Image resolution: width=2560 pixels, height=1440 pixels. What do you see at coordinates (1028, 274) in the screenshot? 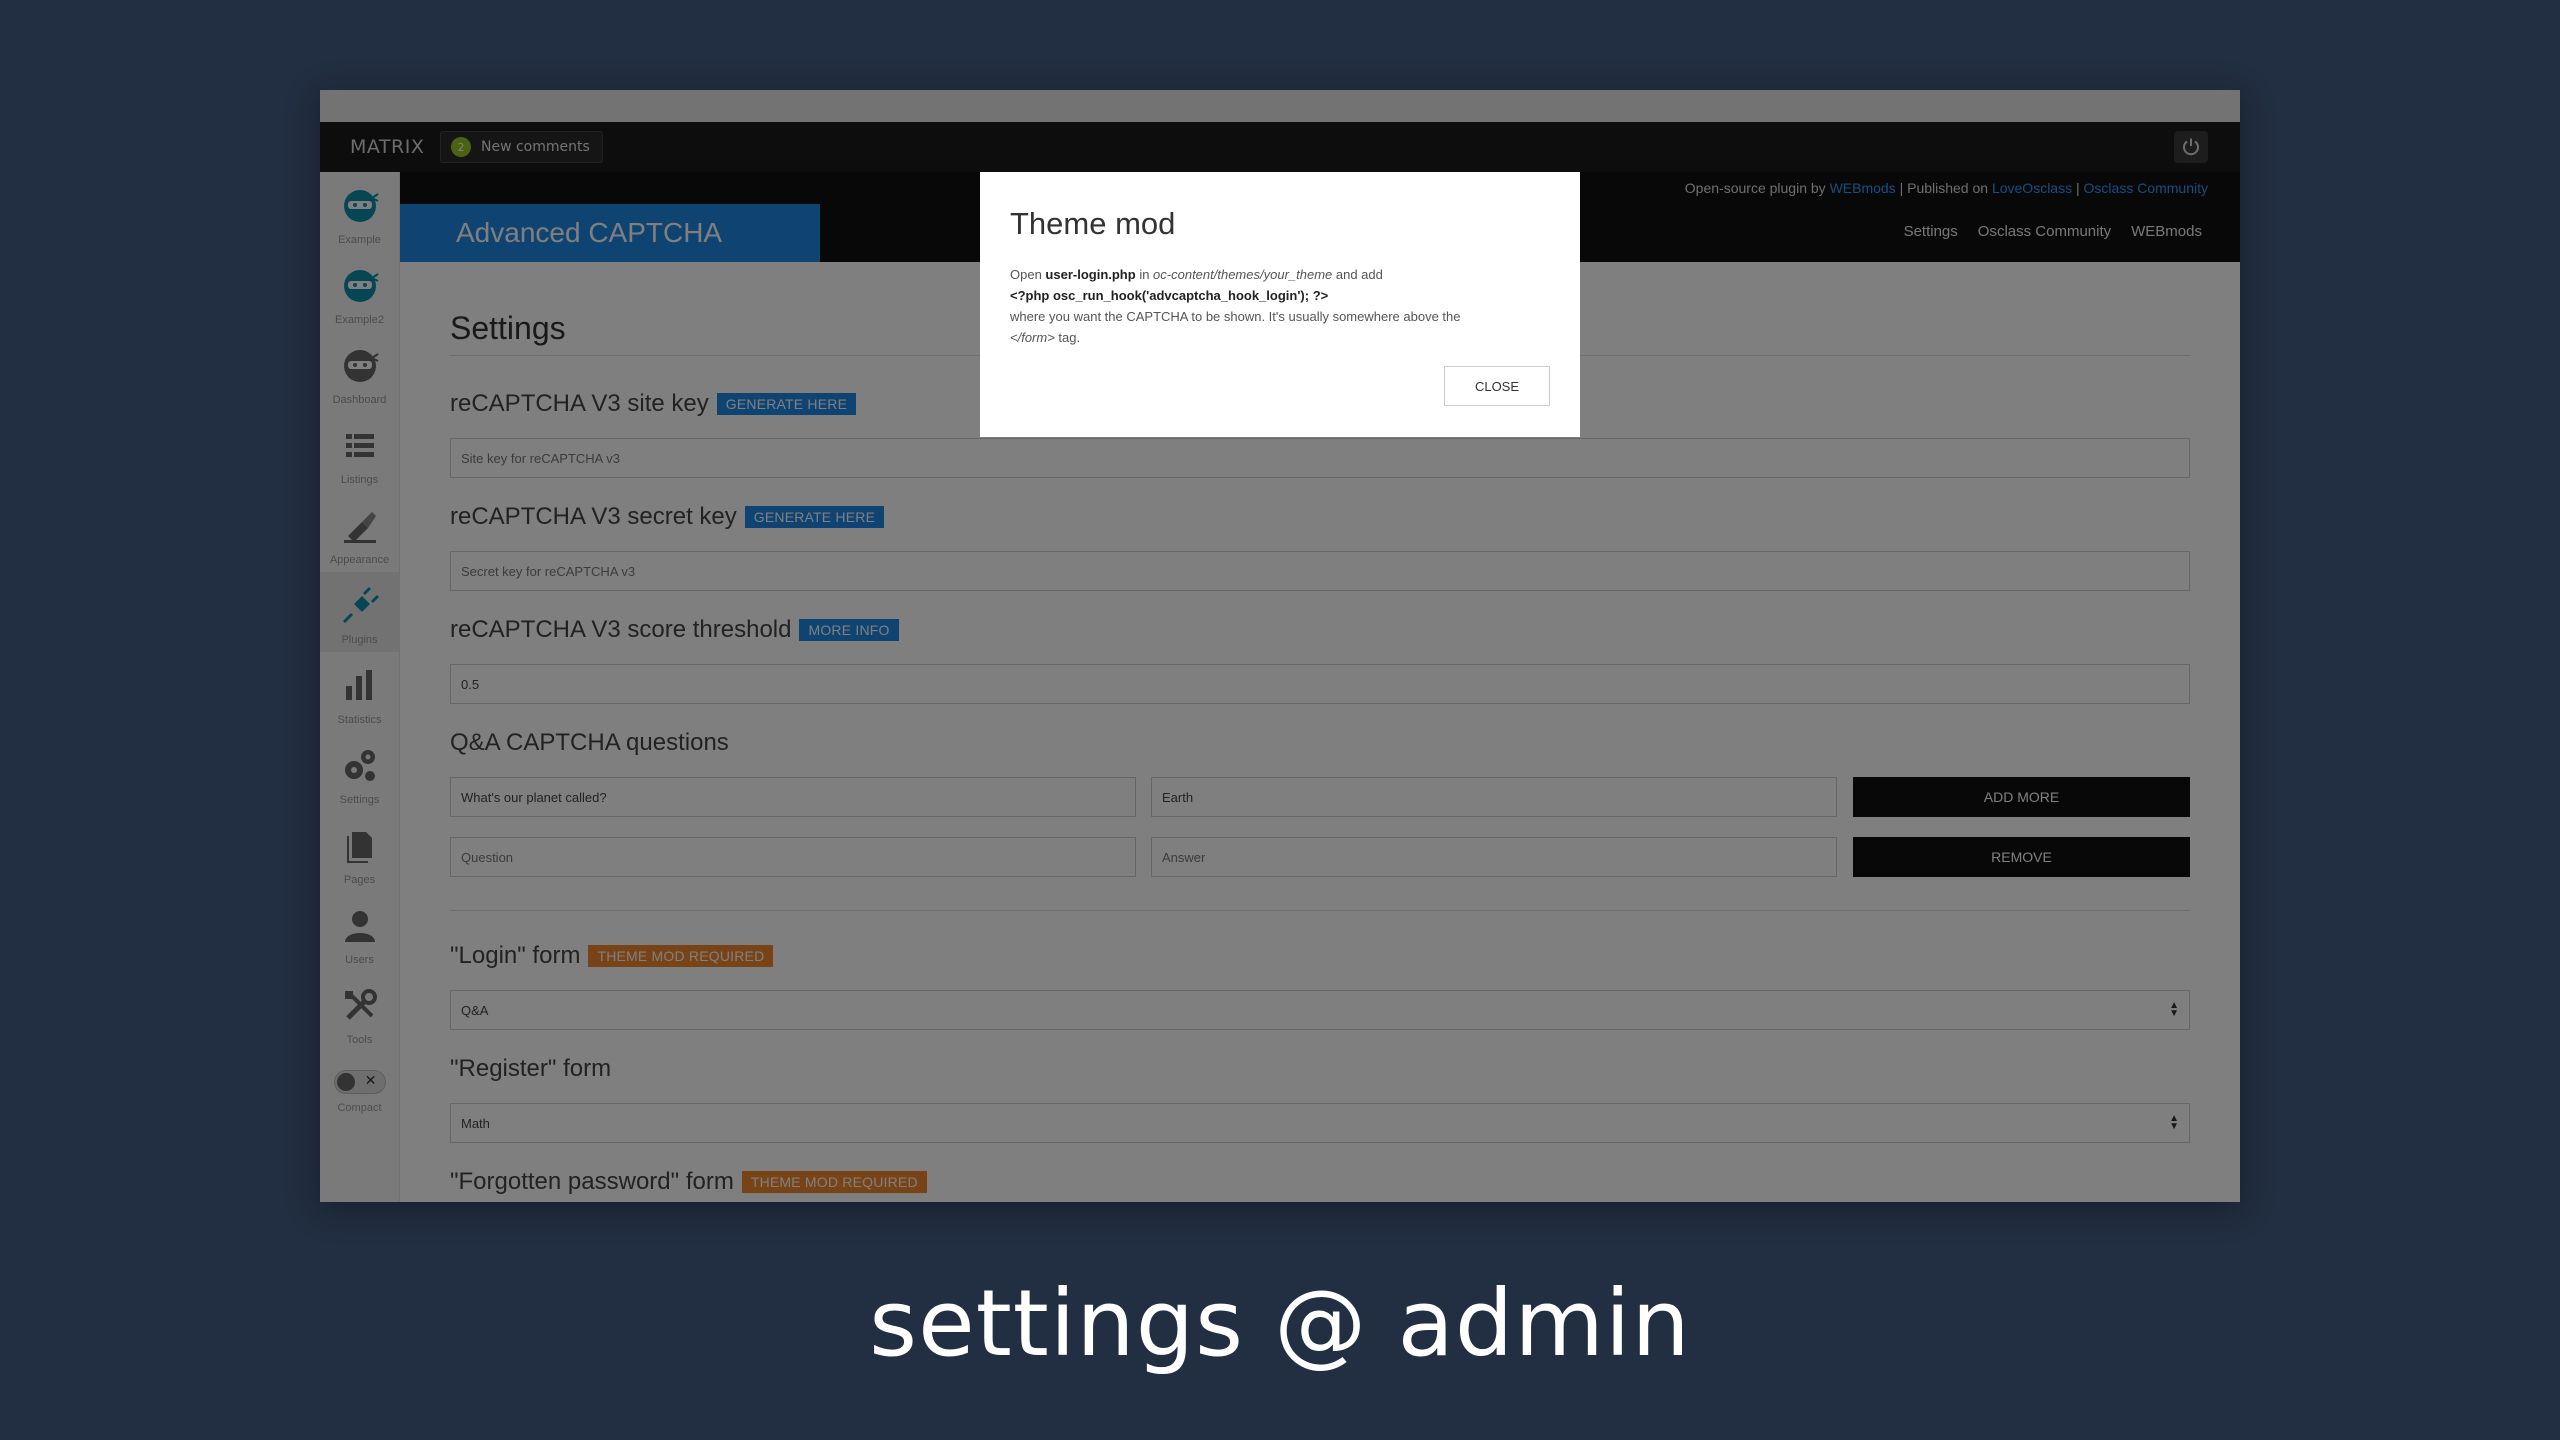
I see `body-text: Open` at bounding box center [1028, 274].